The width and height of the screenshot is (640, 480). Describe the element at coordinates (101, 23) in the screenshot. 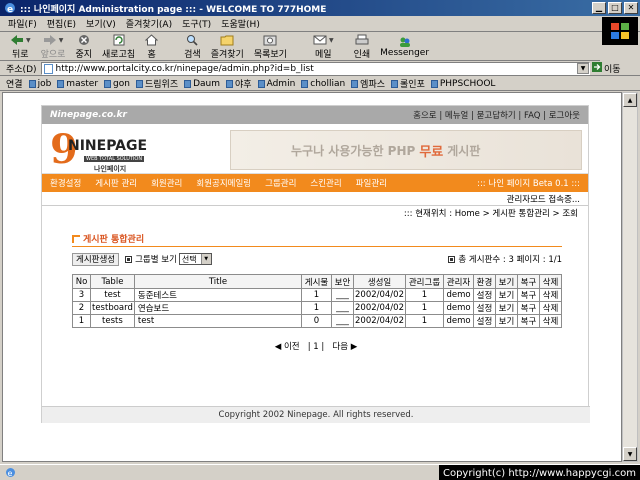

I see `menu-view: 보기(V)` at that location.